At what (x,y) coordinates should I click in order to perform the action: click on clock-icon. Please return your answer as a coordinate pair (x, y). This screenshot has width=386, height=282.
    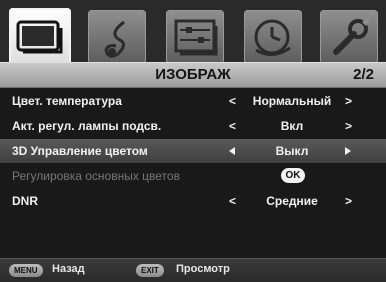
    Looking at the image, I should click on (272, 37).